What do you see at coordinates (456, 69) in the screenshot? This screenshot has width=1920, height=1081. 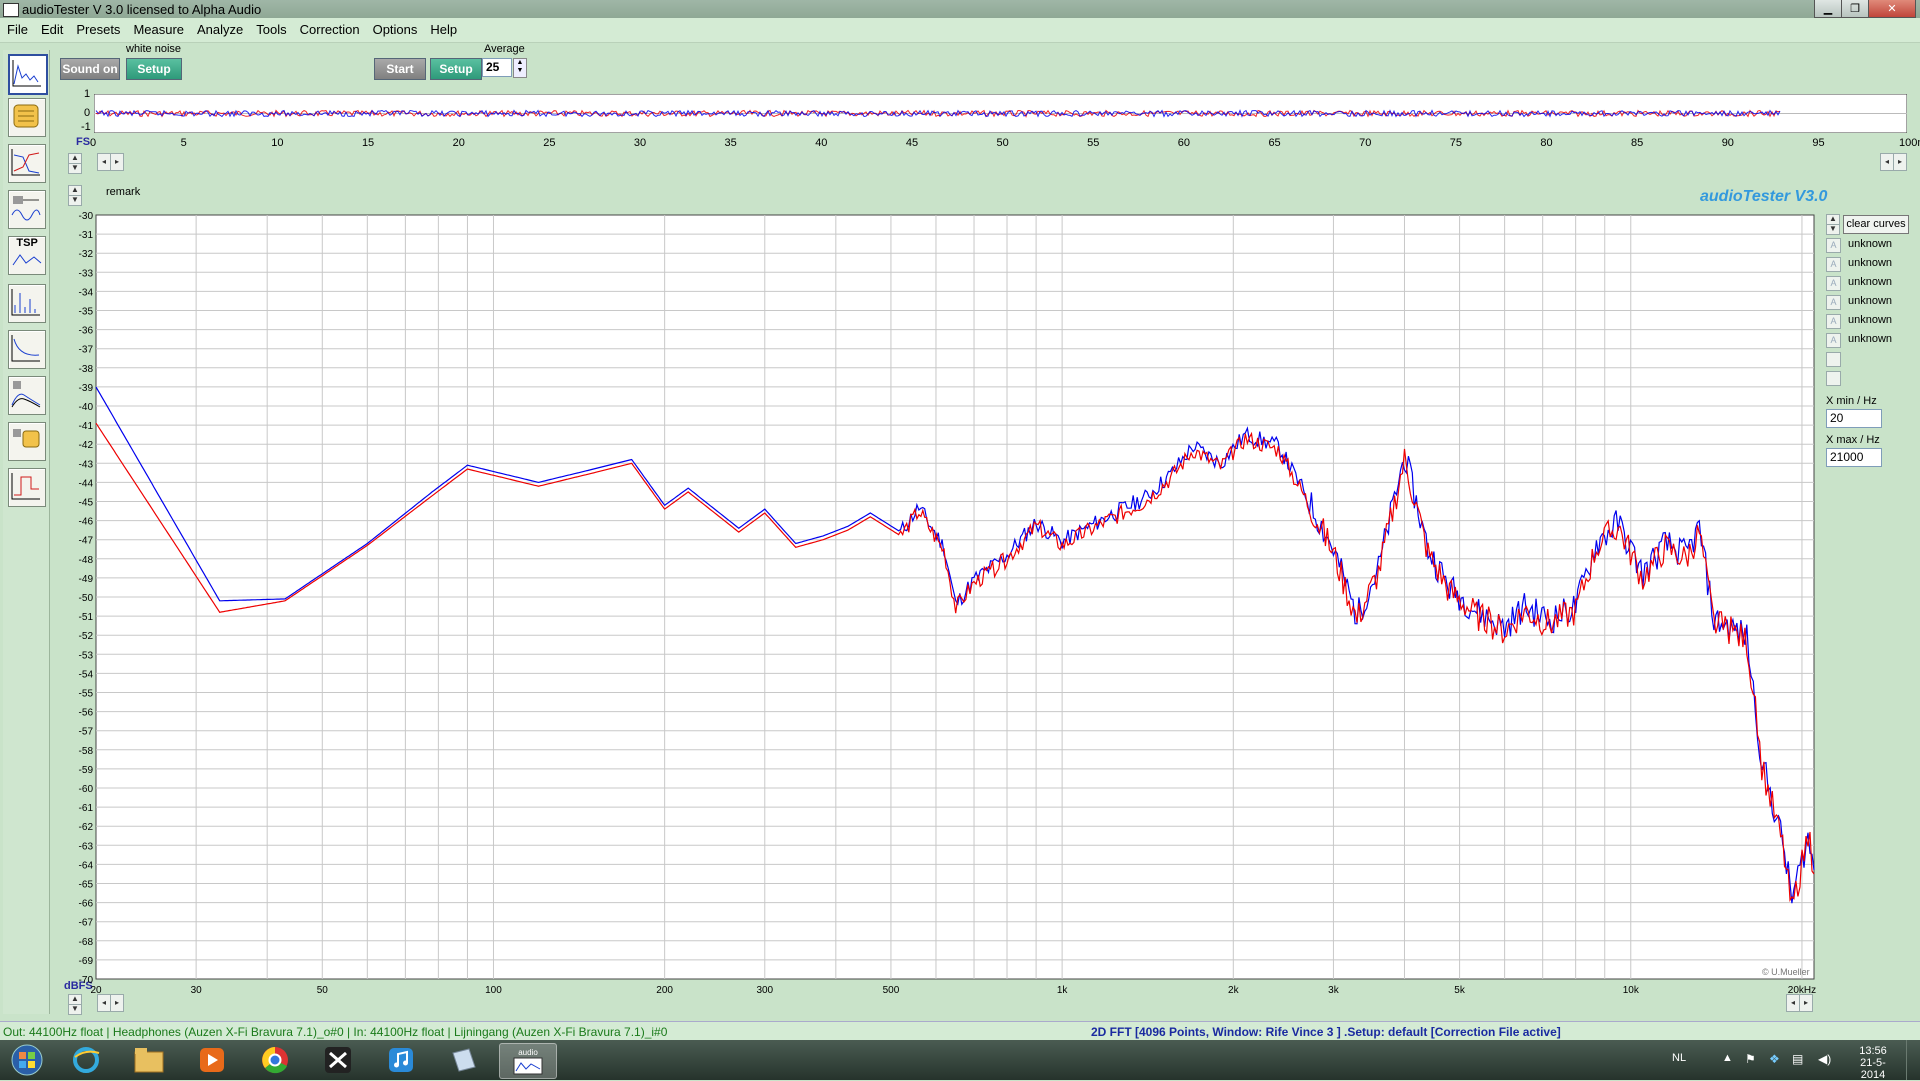 I see `analyzer-setup-button: Setup` at bounding box center [456, 69].